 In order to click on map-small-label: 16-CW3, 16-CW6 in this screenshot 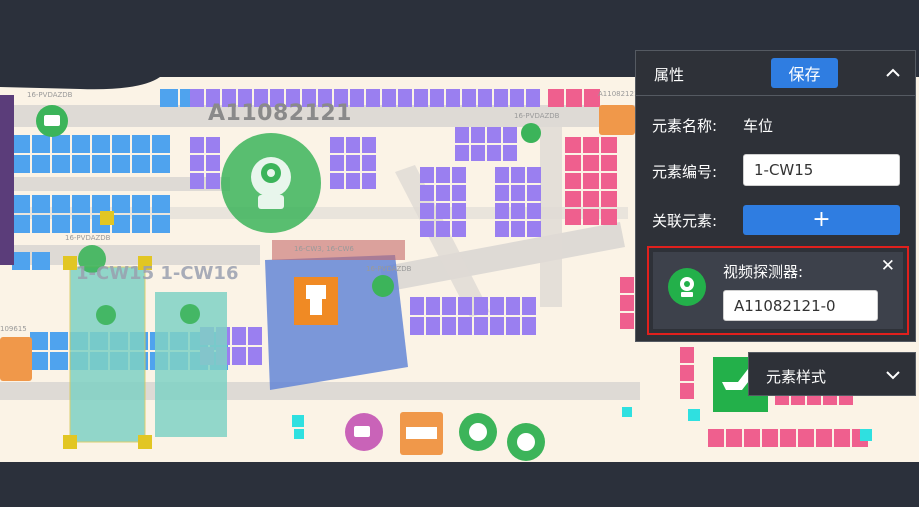, I will do `click(324, 249)`.